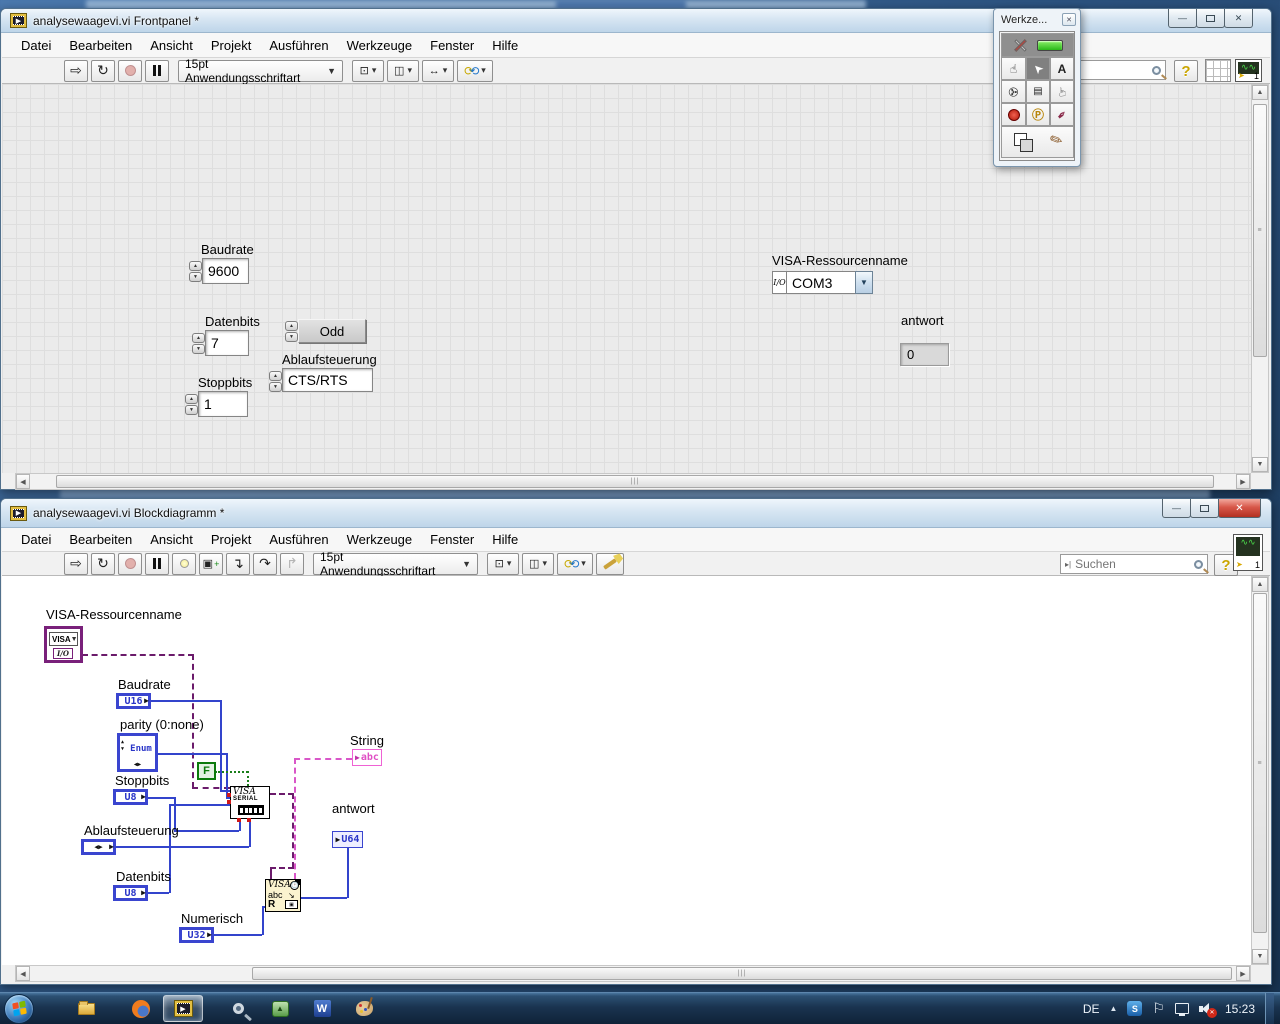 Image resolution: width=1280 pixels, height=1024 pixels. Describe the element at coordinates (206, 771) in the screenshot. I see `false-constant: F` at that location.